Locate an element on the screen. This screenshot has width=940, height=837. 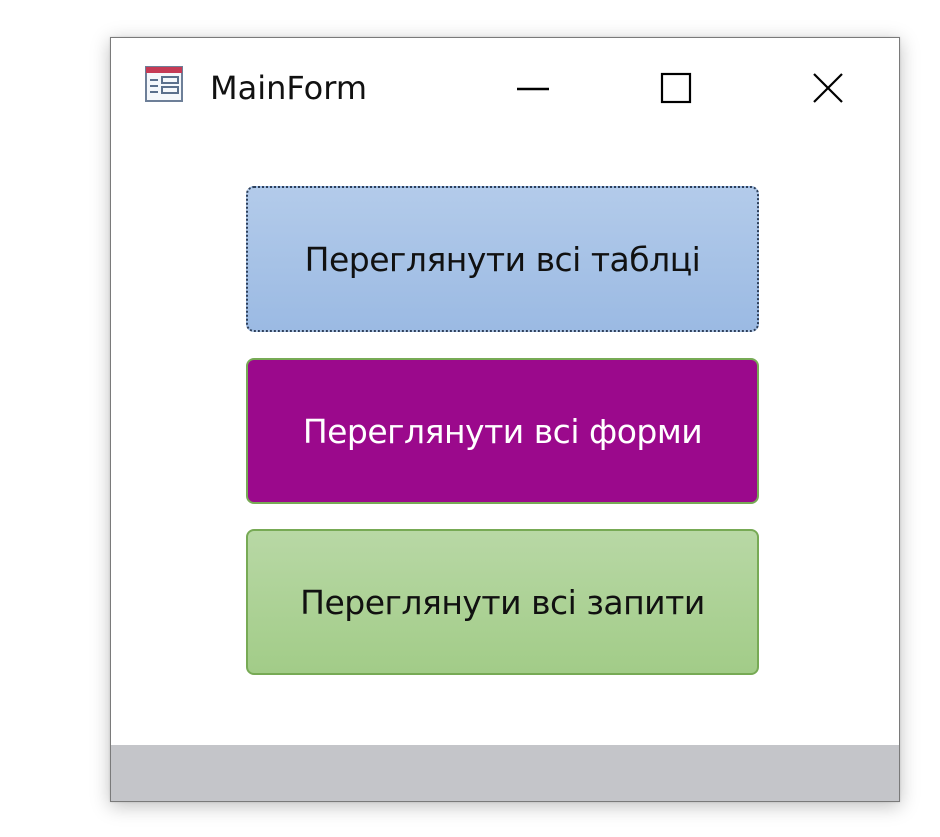
view-all-forms-button: Переглянути всі форми is located at coordinates (502, 431).